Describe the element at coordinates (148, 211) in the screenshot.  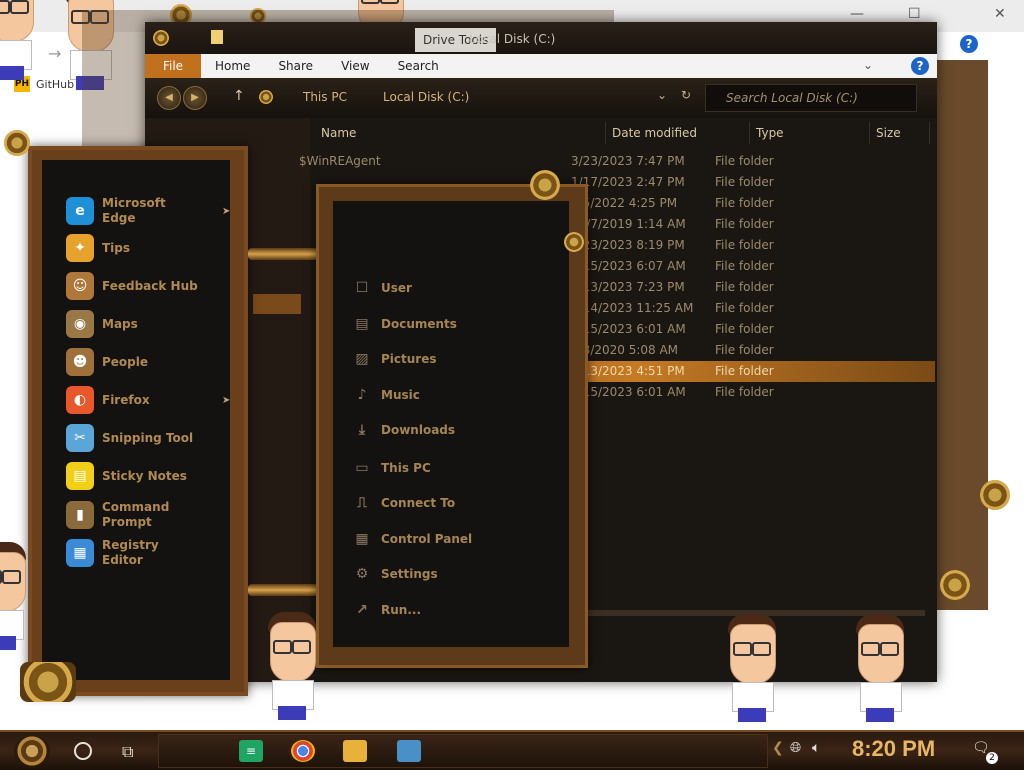
I see `start-app-microsoft-edge: e Microsoft Edge ➤` at that location.